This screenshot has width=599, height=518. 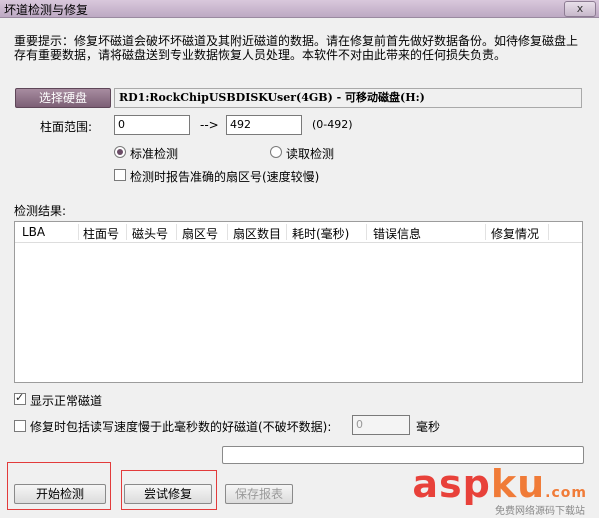 What do you see at coordinates (40, 211) in the screenshot?
I see `results-label: 检测结果:` at bounding box center [40, 211].